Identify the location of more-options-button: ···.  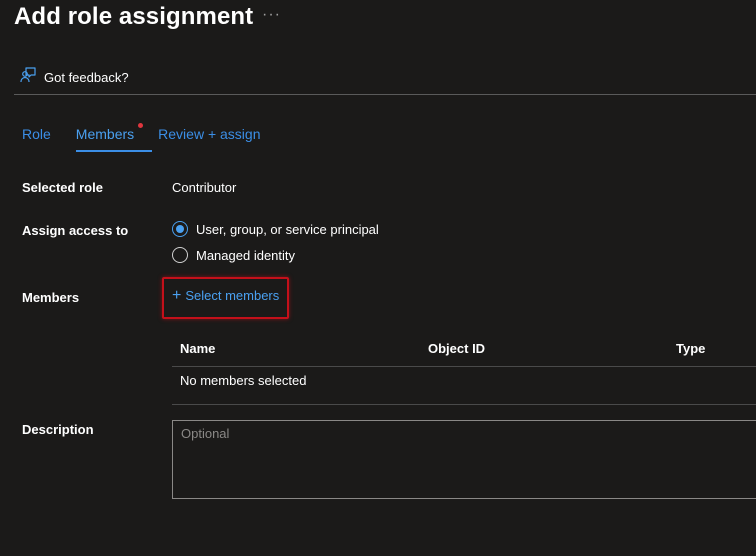
(271, 15).